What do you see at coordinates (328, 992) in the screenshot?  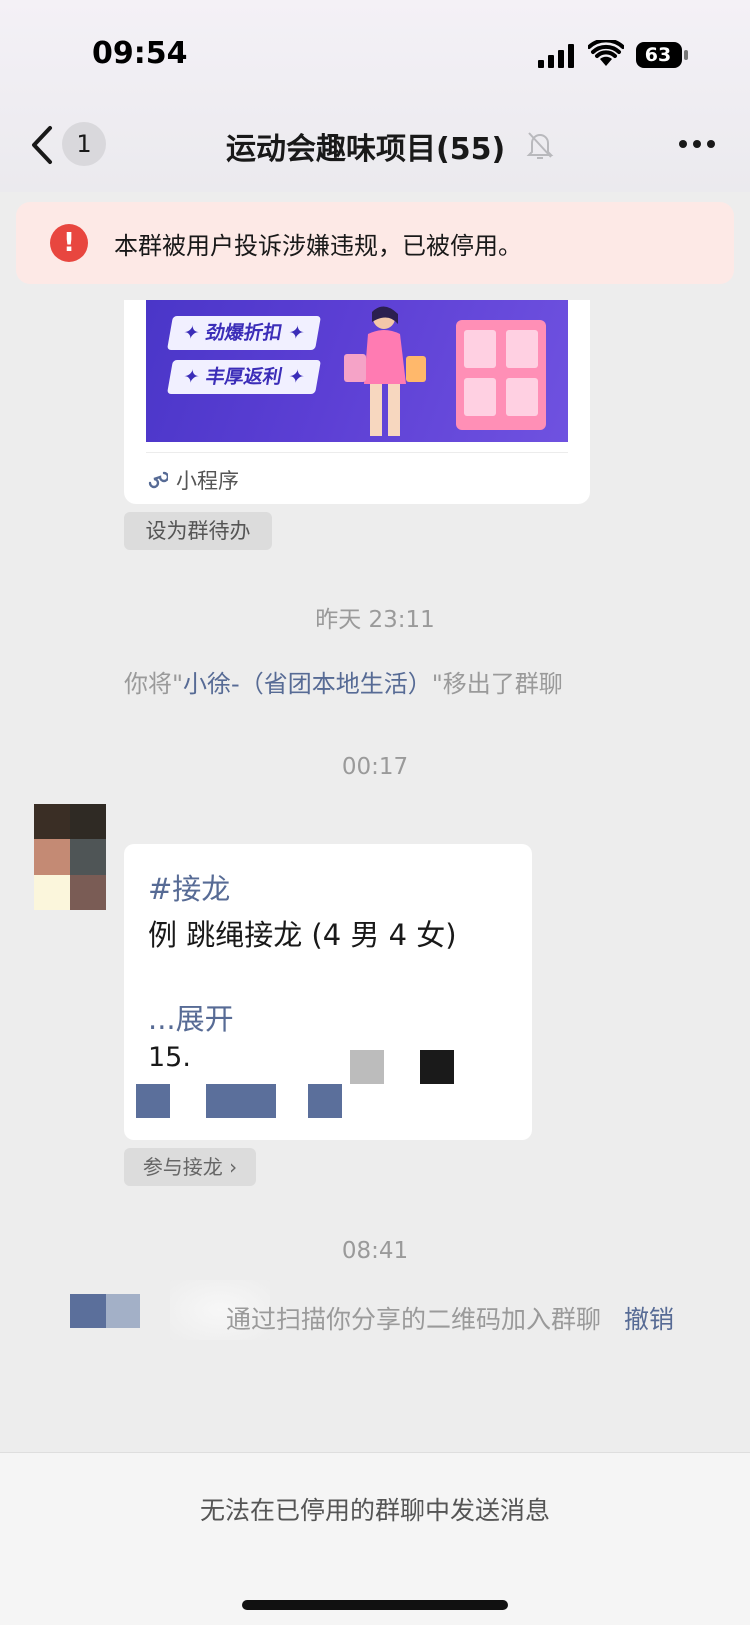 I see `solitaire-message-bubble: #接龙 例 跳绳接龙 (4 男 4 女) ...展开 15.` at bounding box center [328, 992].